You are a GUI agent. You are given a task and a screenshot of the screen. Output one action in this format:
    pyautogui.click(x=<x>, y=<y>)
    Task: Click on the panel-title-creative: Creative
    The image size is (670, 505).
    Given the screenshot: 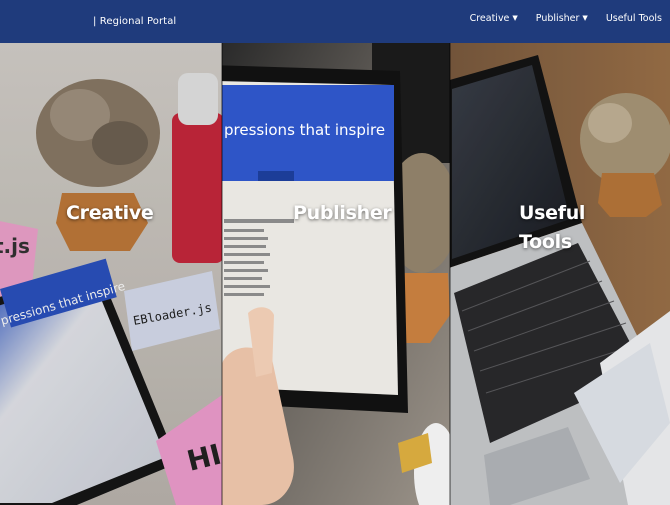 What is the action you would take?
    pyautogui.click(x=110, y=213)
    